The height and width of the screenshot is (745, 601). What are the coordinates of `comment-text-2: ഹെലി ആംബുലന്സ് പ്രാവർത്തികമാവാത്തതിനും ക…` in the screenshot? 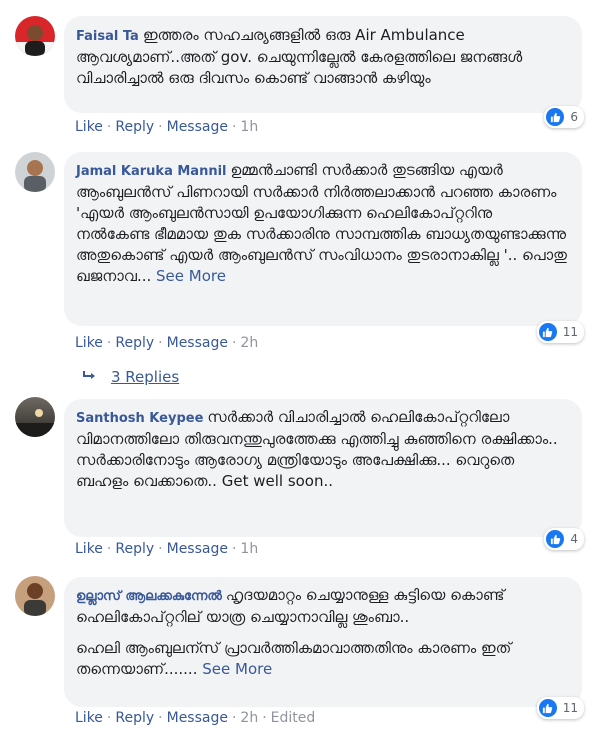 It's located at (294, 658).